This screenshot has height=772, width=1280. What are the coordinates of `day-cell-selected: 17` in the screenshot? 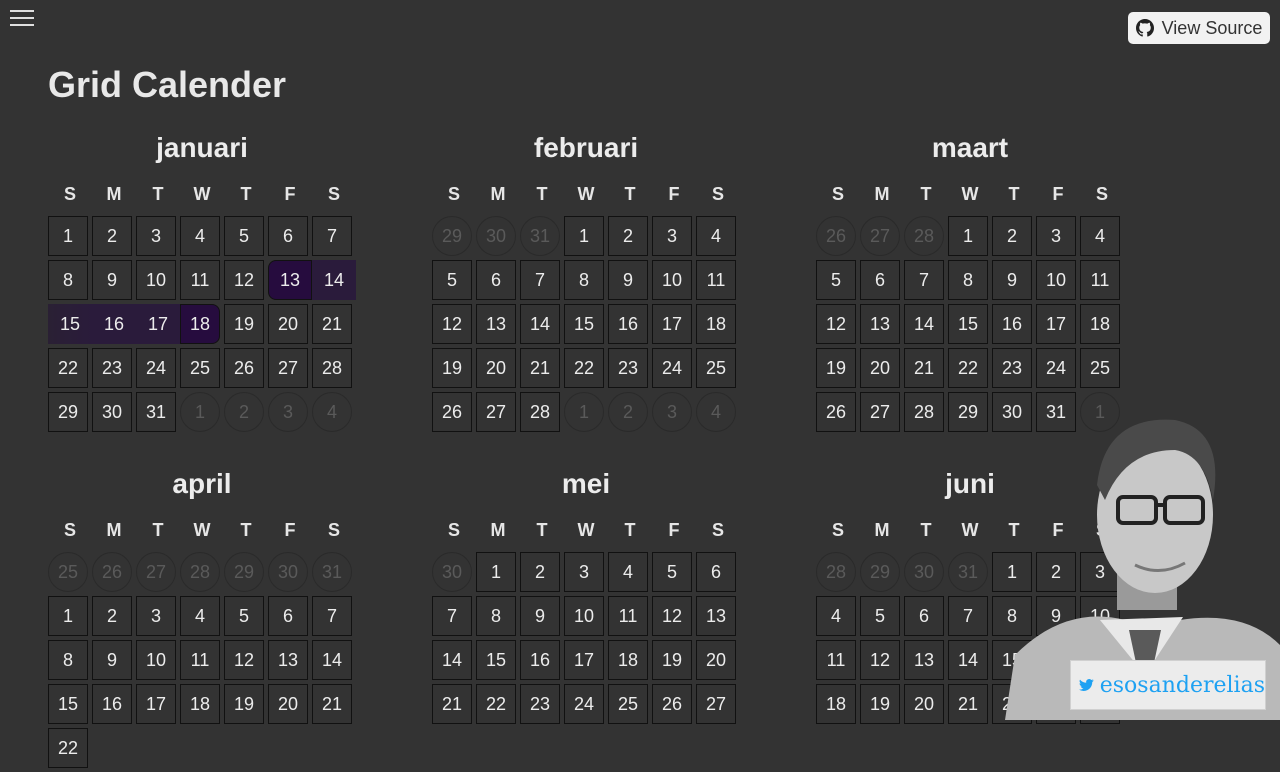 It's located at (158, 324).